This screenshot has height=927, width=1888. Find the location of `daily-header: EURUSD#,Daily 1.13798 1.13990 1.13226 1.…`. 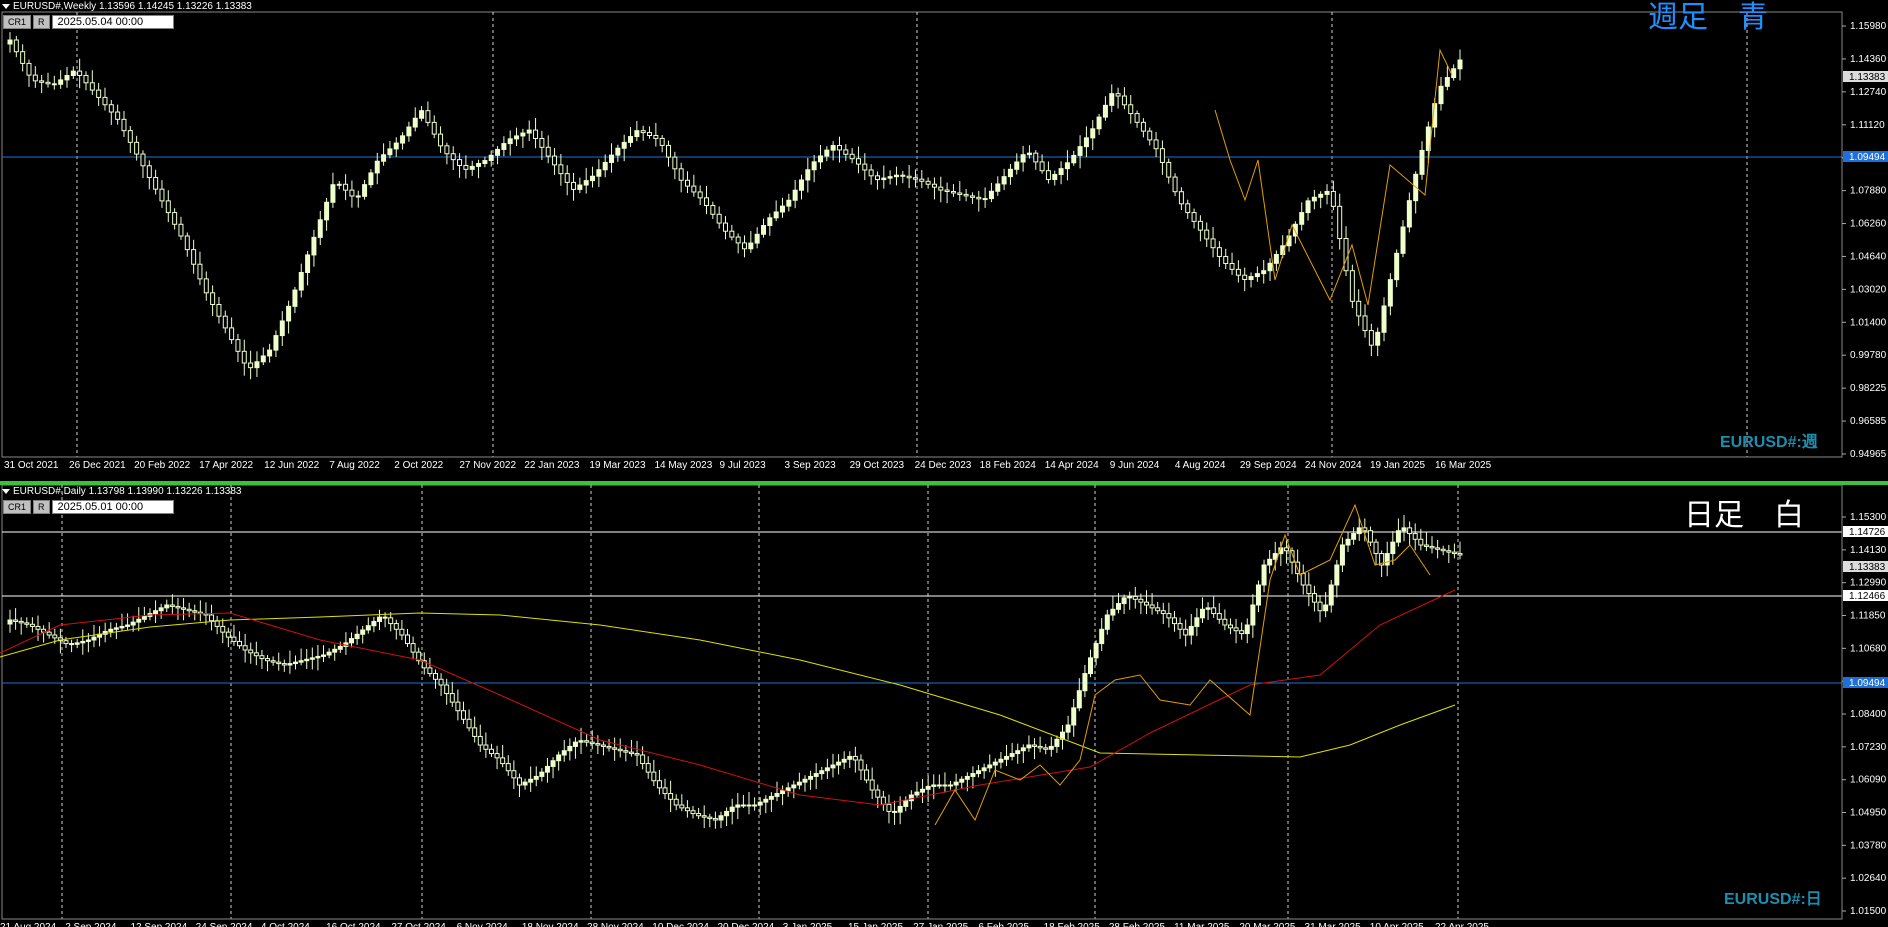

daily-header: EURUSD#,Daily 1.13798 1.13990 1.13226 1.… is located at coordinates (122, 491).